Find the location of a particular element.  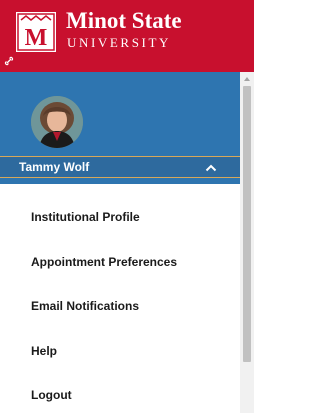

logo-letter: M is located at coordinates (36, 38).